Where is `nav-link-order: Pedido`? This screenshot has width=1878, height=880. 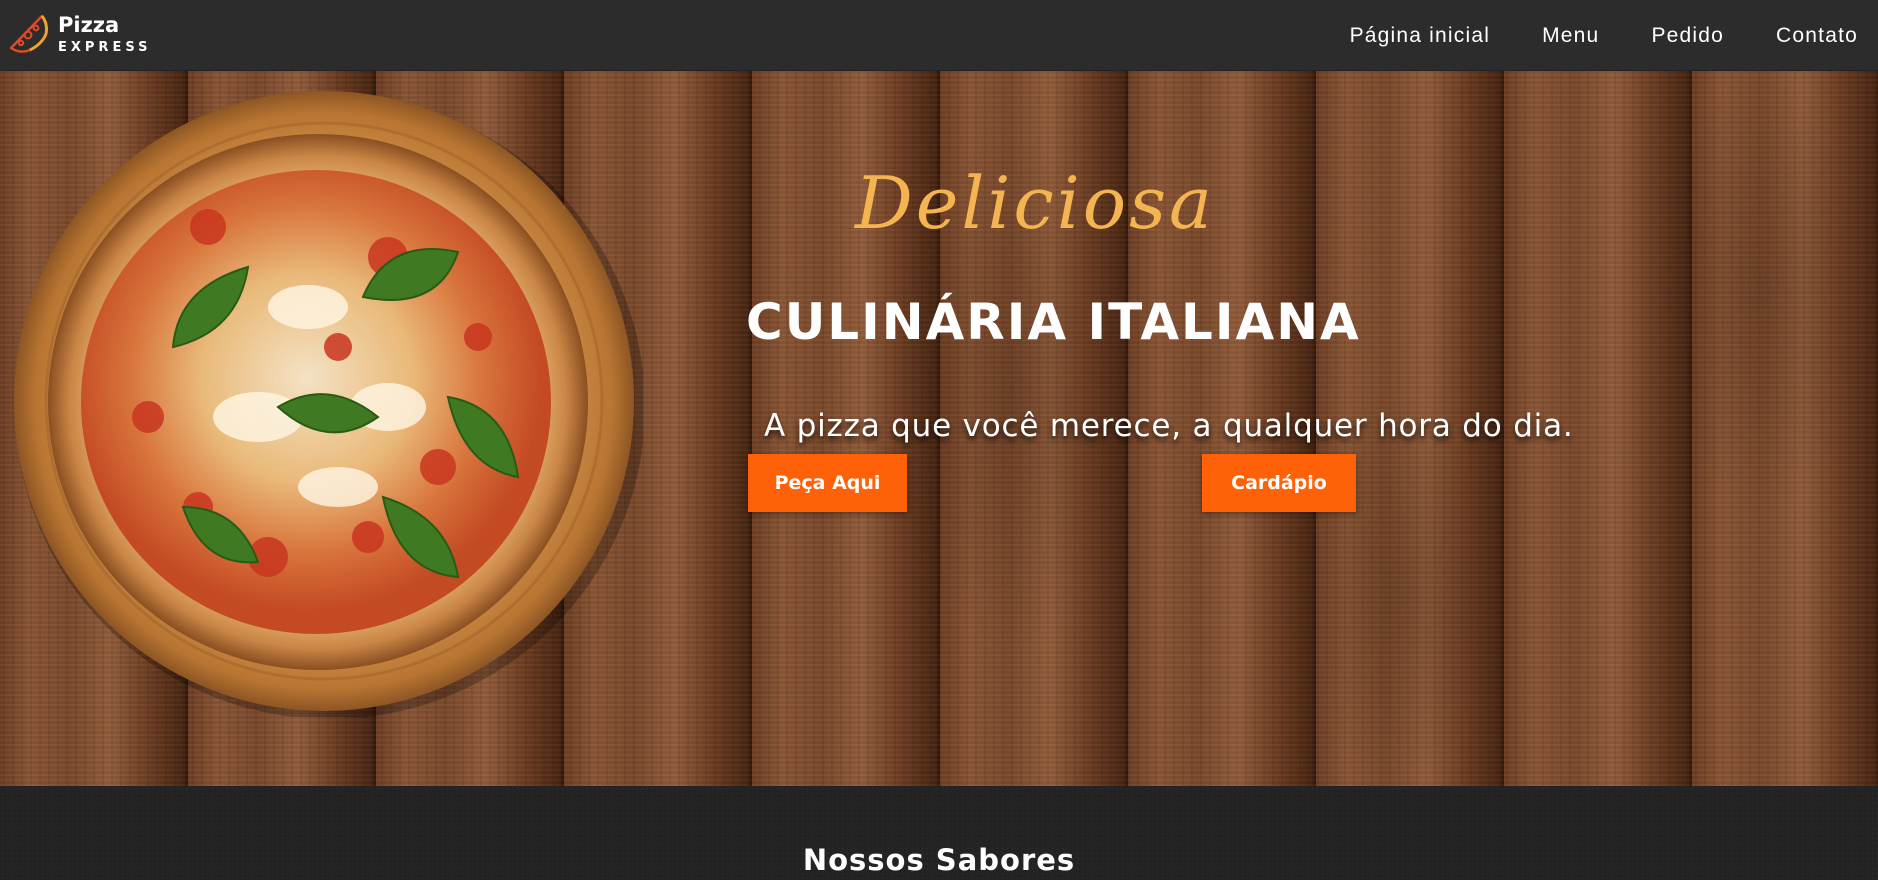 nav-link-order: Pedido is located at coordinates (1687, 36).